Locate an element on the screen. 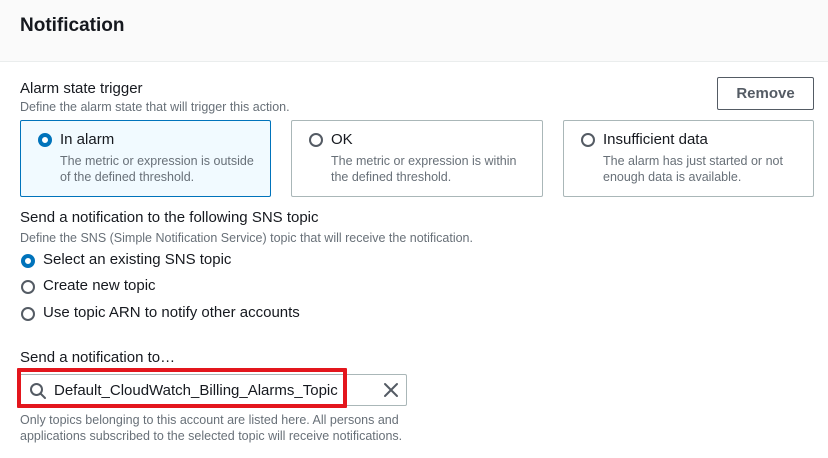 The height and width of the screenshot is (458, 828). option-label: Use topic ARN to notify other accounts is located at coordinates (171, 312).